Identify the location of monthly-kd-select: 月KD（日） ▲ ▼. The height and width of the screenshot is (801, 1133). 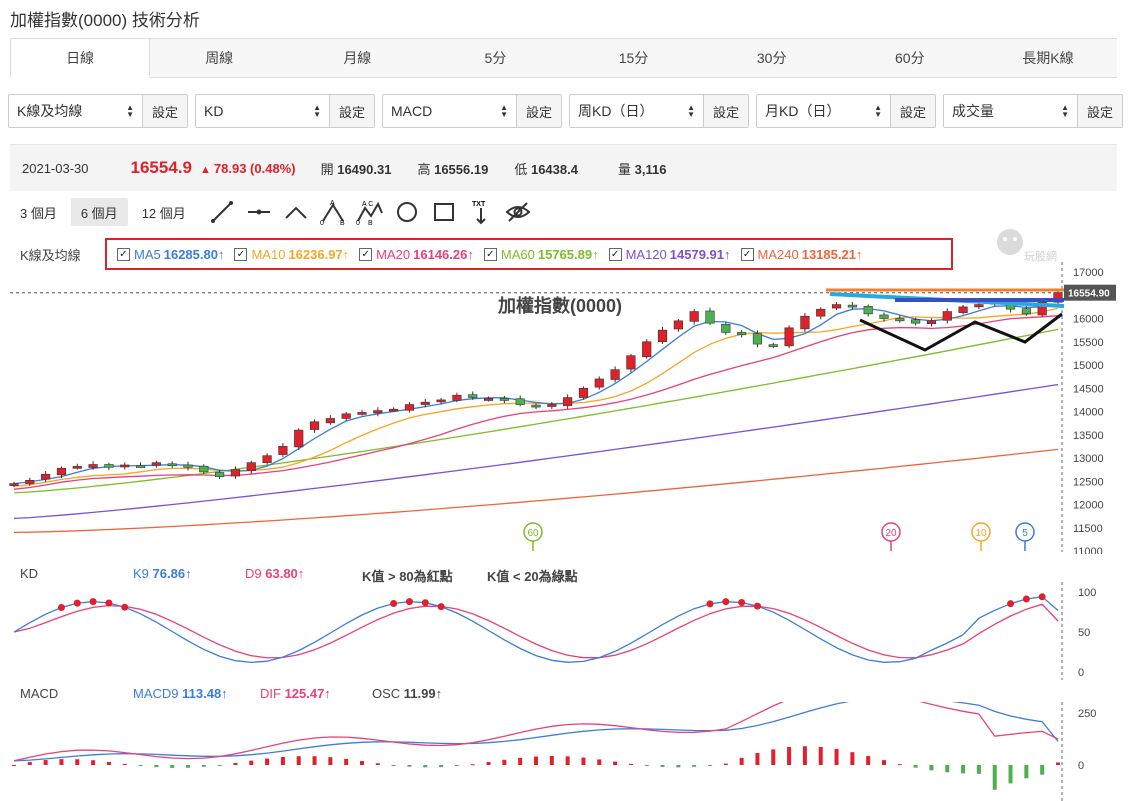
(823, 111).